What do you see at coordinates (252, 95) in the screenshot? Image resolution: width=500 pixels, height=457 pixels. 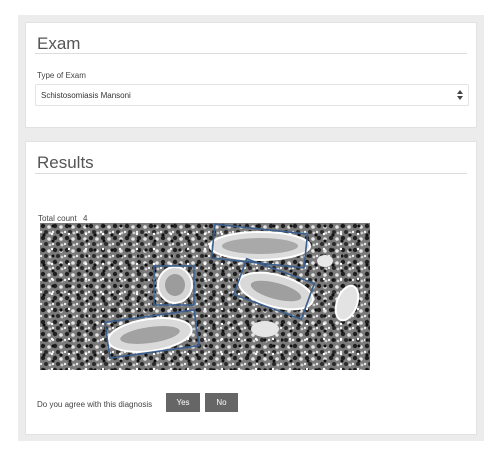 I see `exam-type-select: Schistosomiasis Mansoni` at bounding box center [252, 95].